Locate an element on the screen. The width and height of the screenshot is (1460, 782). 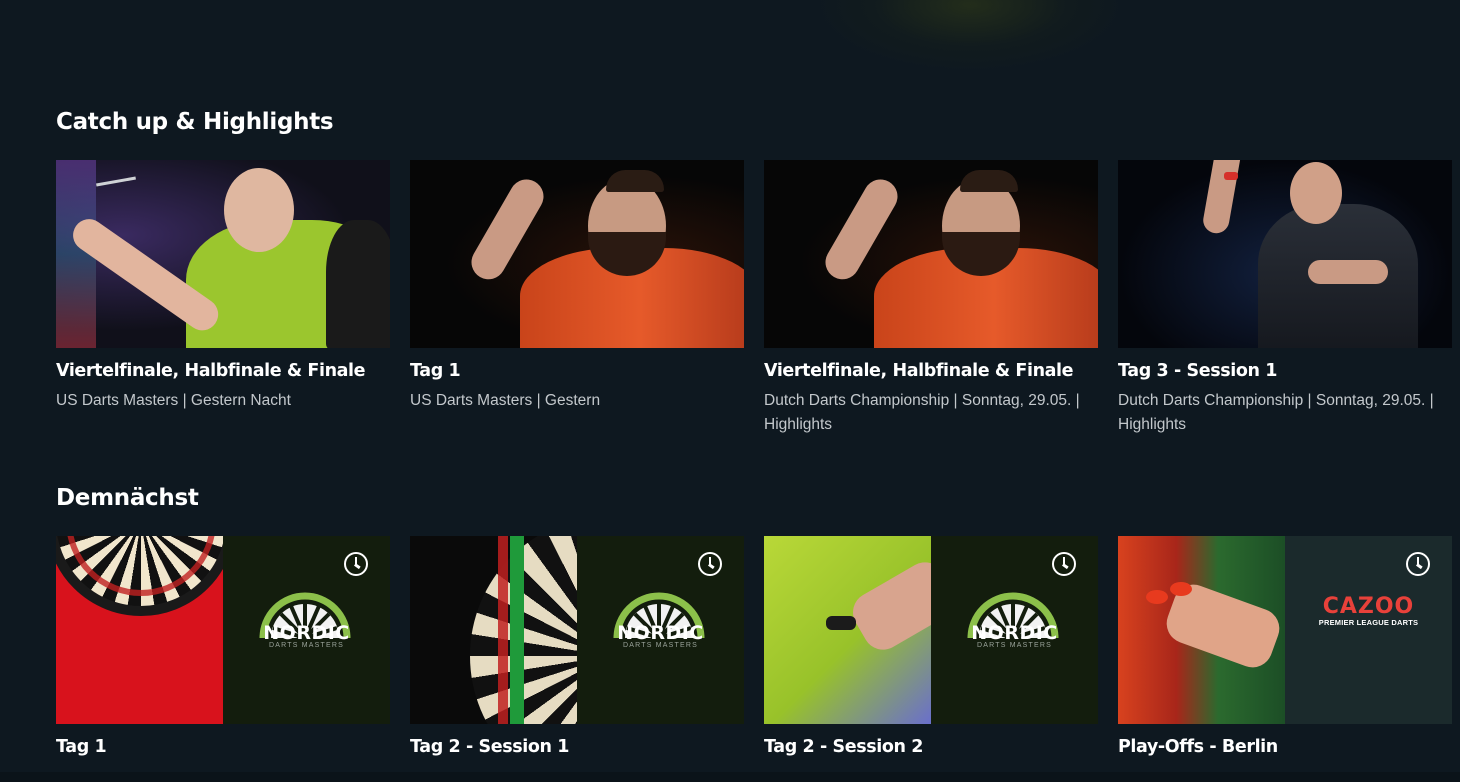
event-card: NORDIC DARTS MASTERS Tag 2 - Session 1 is located at coordinates (577, 646).